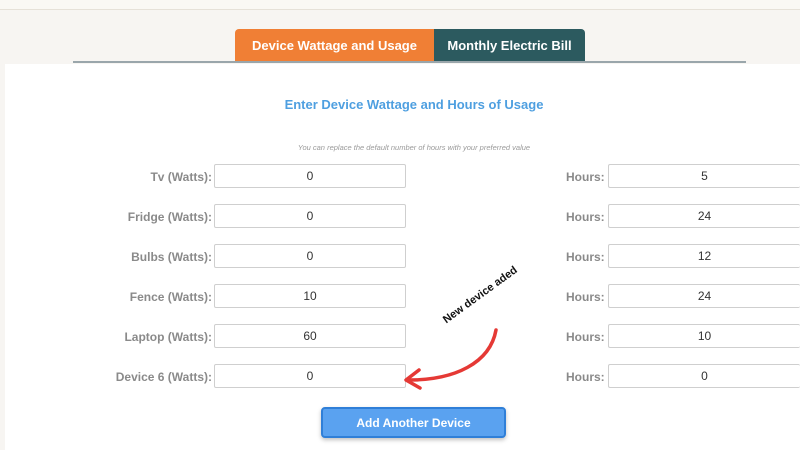  I want to click on laptop-hours-input, so click(704, 336).